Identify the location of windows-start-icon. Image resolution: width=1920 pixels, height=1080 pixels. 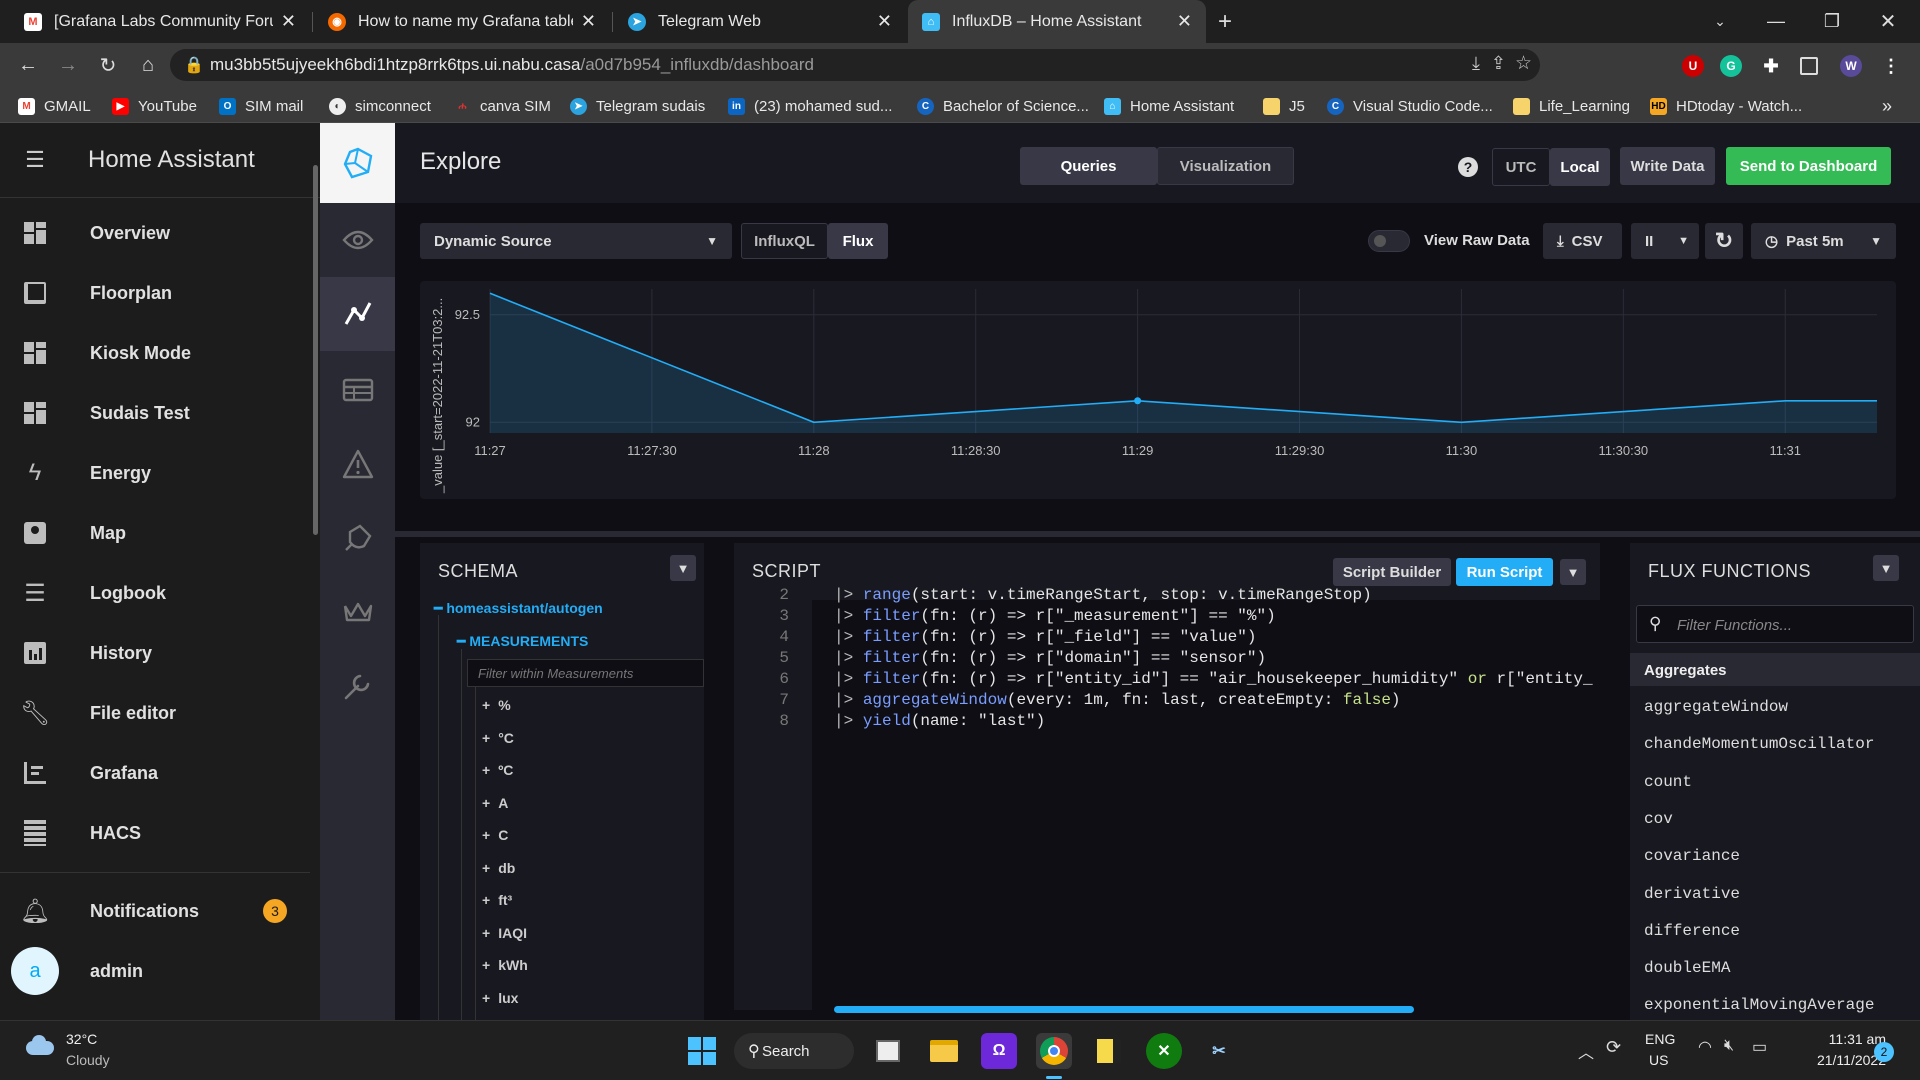
(702, 1051).